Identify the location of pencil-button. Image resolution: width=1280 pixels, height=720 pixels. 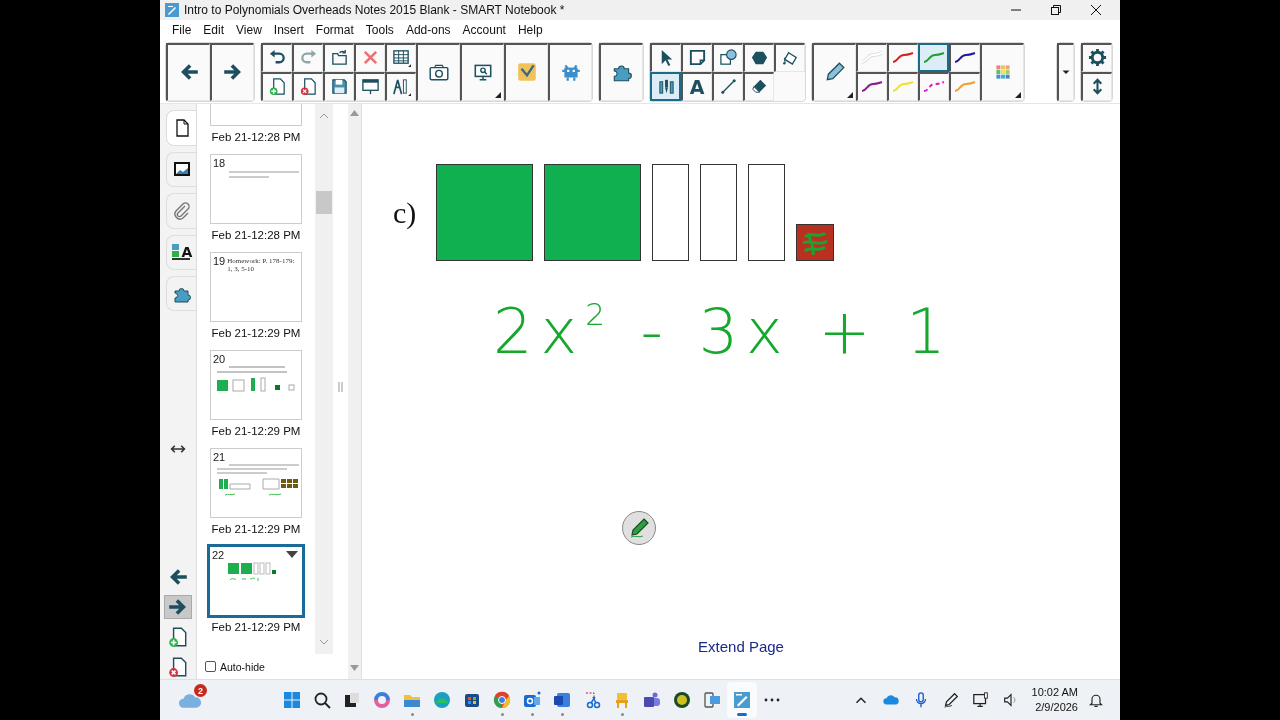
(834, 71).